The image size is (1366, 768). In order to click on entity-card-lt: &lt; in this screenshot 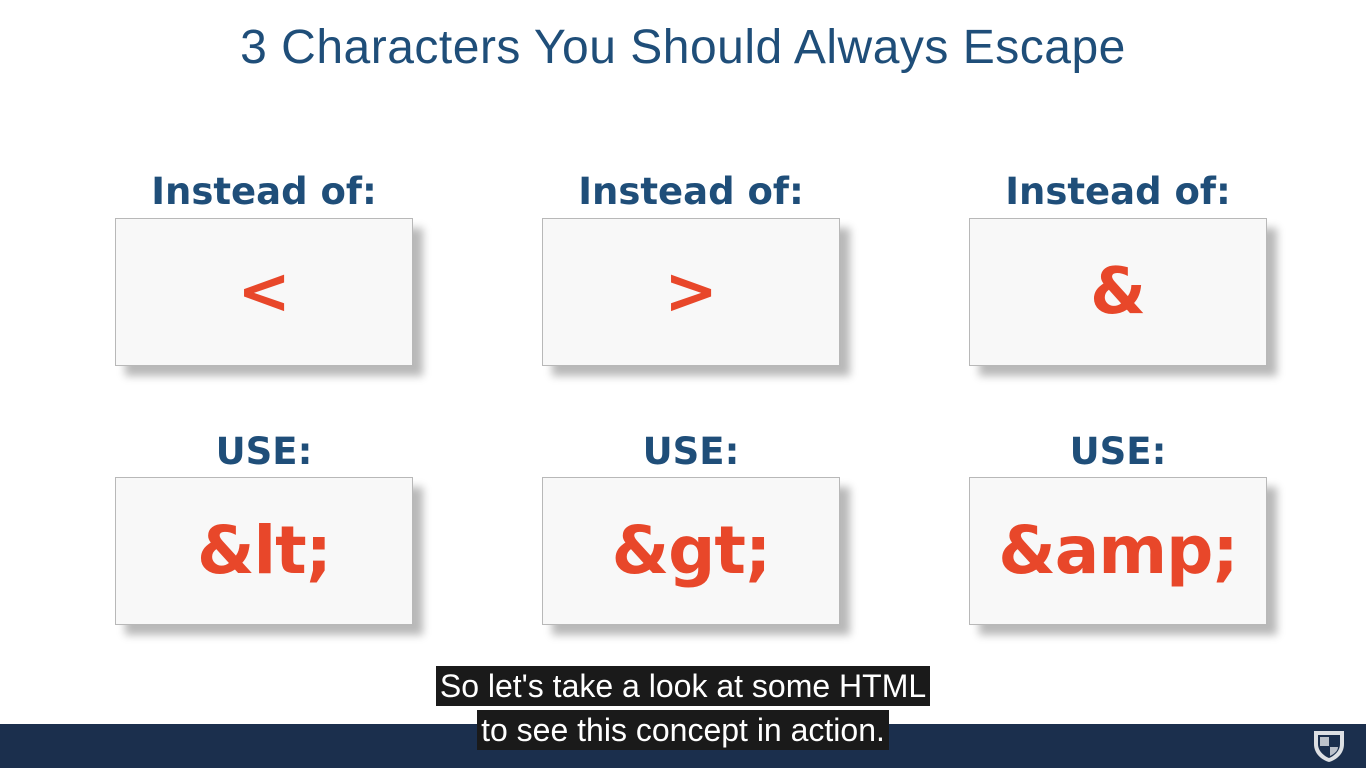, I will do `click(264, 551)`.